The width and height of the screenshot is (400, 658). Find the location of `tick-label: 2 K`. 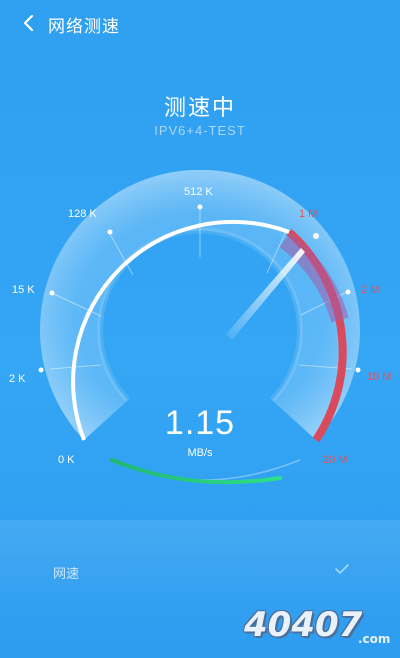

tick-label: 2 K is located at coordinates (17, 379).